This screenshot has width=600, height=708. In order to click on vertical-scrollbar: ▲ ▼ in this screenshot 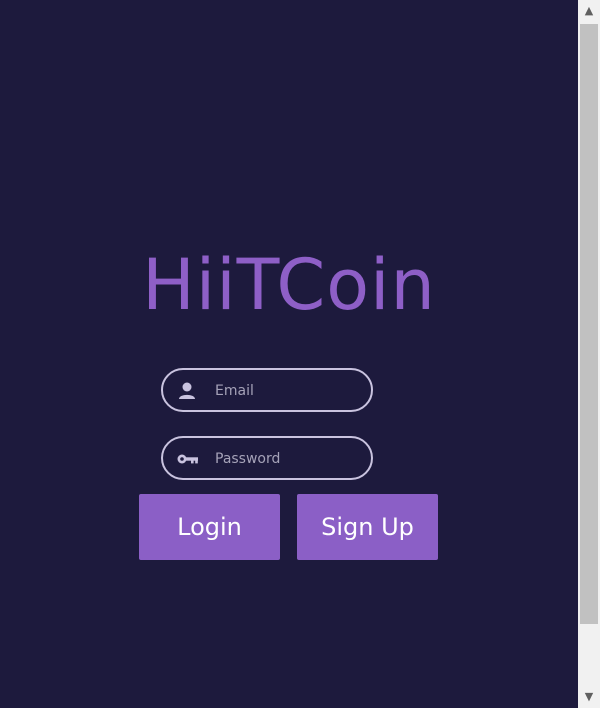, I will do `click(589, 354)`.